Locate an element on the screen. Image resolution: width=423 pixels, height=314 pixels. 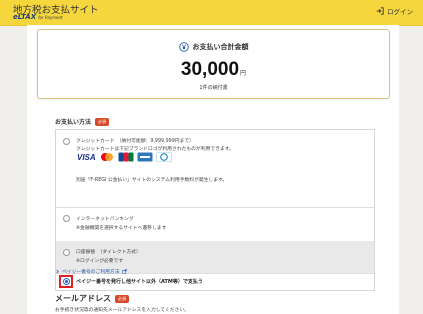
pay-easy-help-link: ペイジー番号のご利用方法 is located at coordinates (91, 271).